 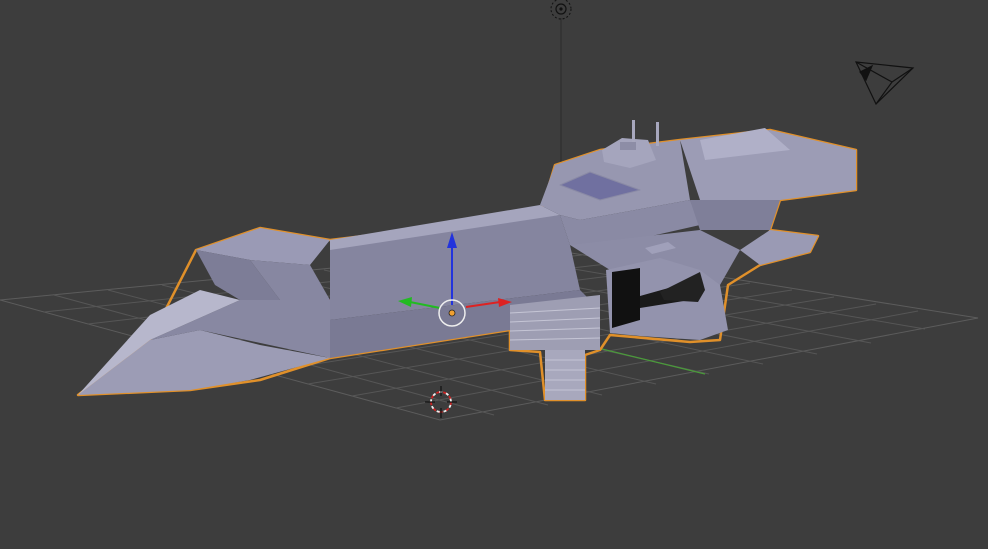 What do you see at coordinates (561, 10) in the screenshot?
I see `lamp-icon` at bounding box center [561, 10].